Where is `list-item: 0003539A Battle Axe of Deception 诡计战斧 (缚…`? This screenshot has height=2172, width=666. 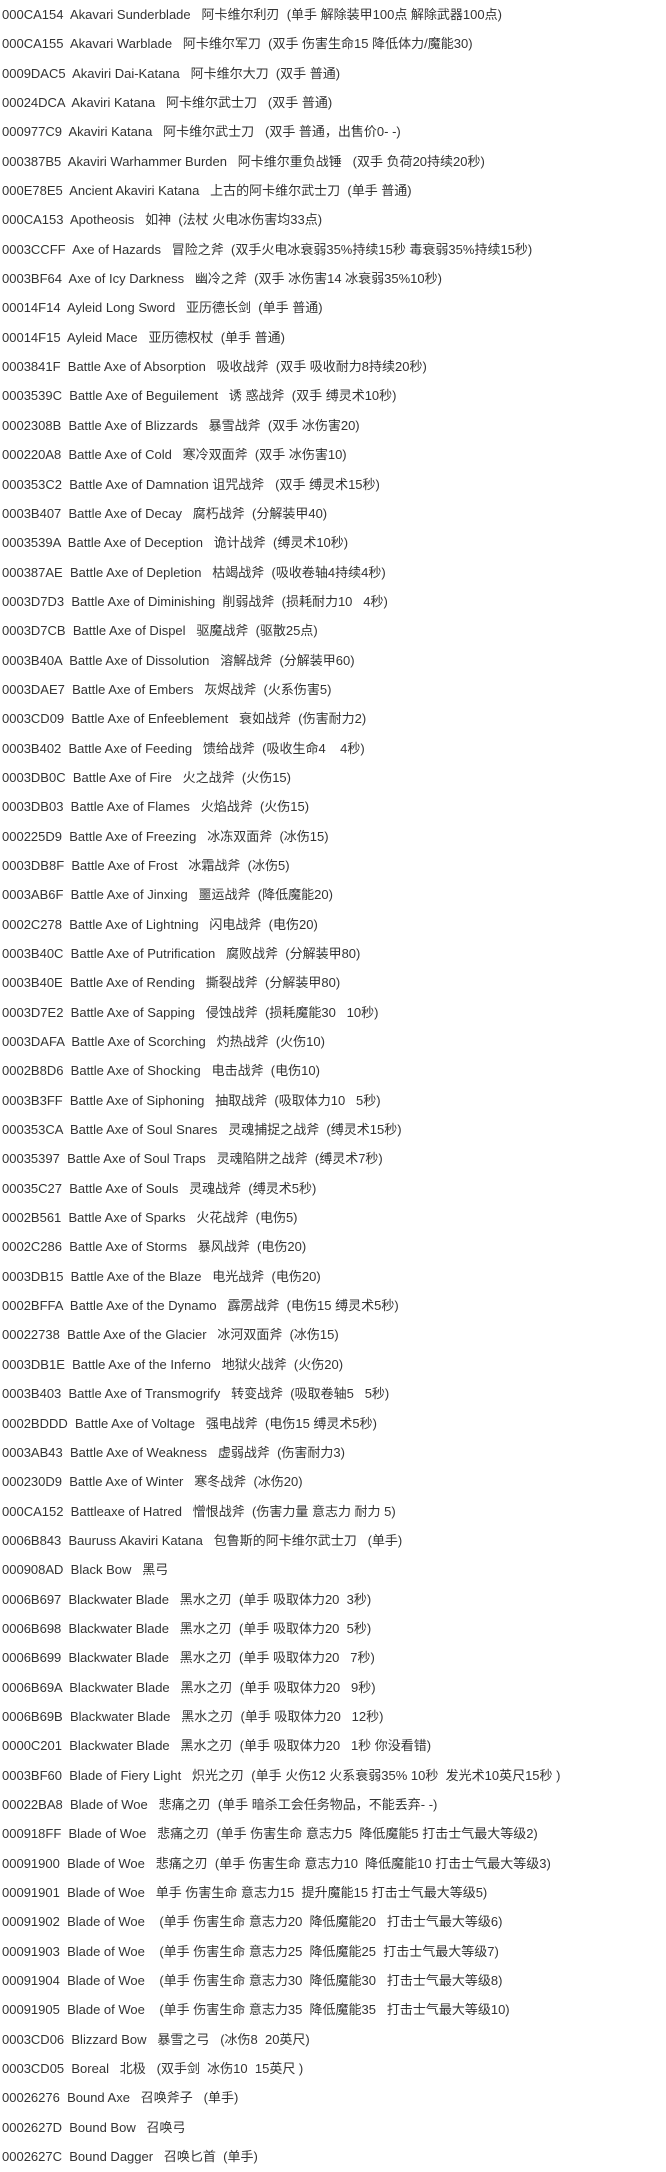 list-item: 0003539A Battle Axe of Deception 诡计战斧 (缚… is located at coordinates (175, 543).